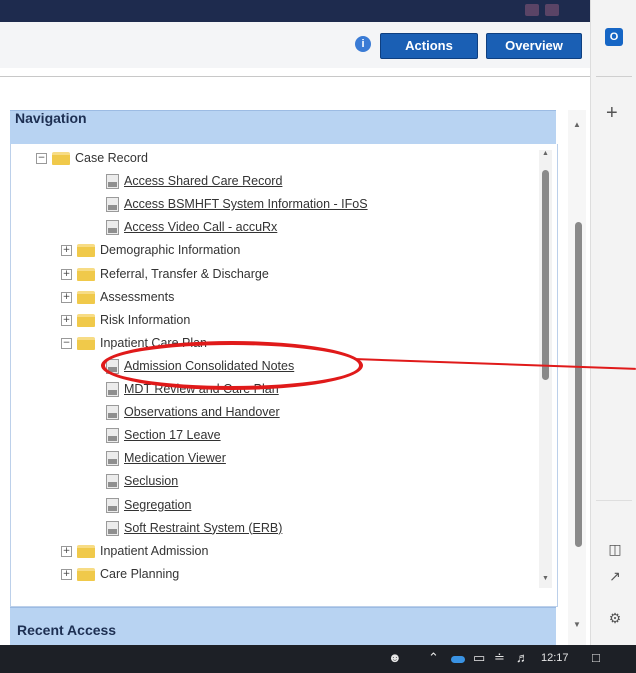 Image resolution: width=636 pixels, height=673 pixels. What do you see at coordinates (175, 458) in the screenshot?
I see `tree-link-label: Medication Viewer` at bounding box center [175, 458].